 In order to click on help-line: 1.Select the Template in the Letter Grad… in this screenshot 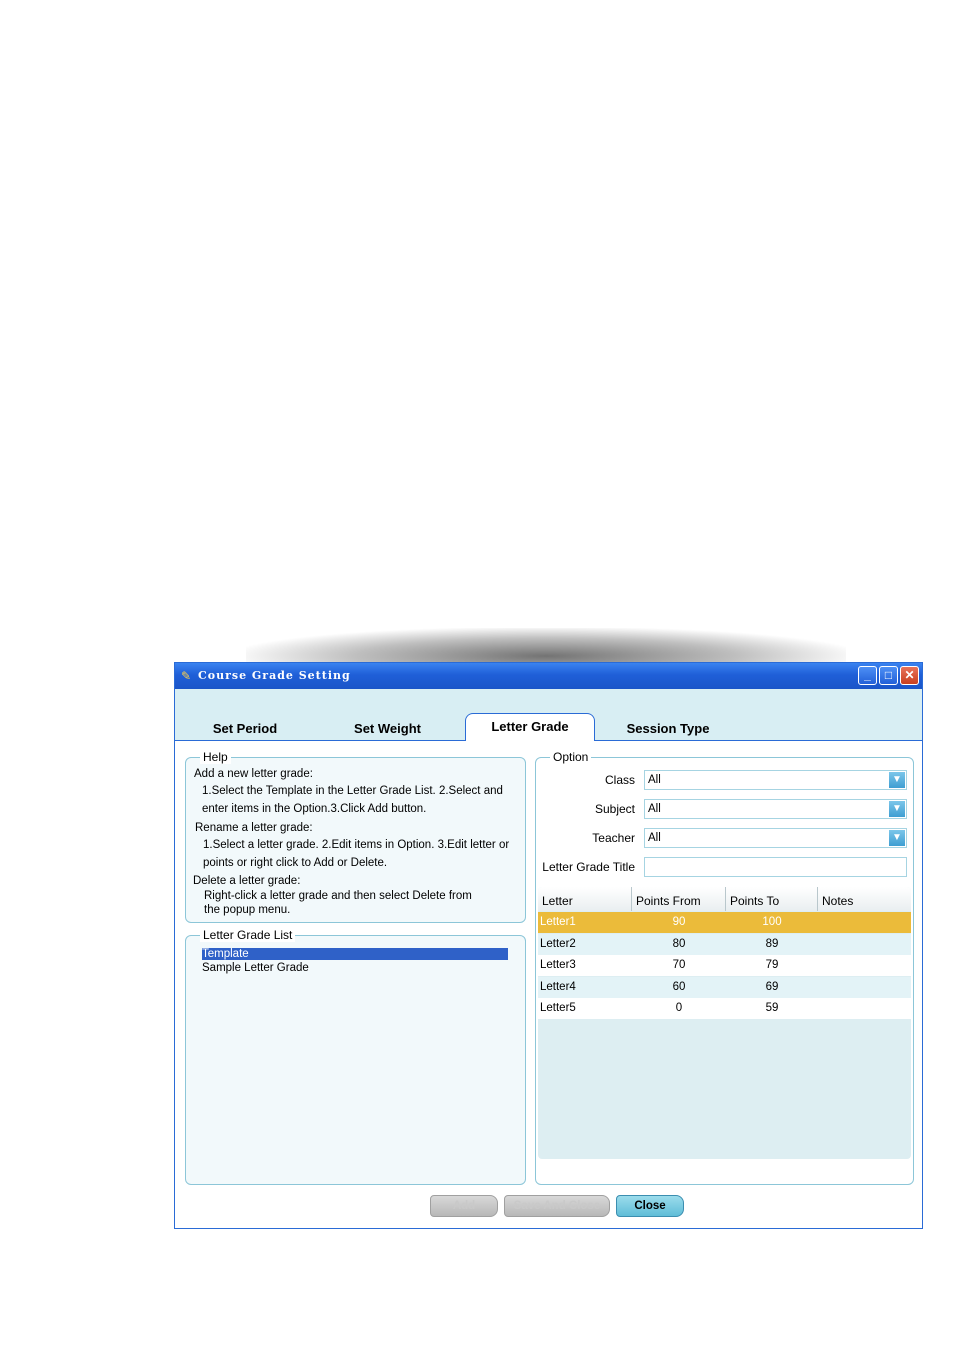, I will do `click(352, 791)`.